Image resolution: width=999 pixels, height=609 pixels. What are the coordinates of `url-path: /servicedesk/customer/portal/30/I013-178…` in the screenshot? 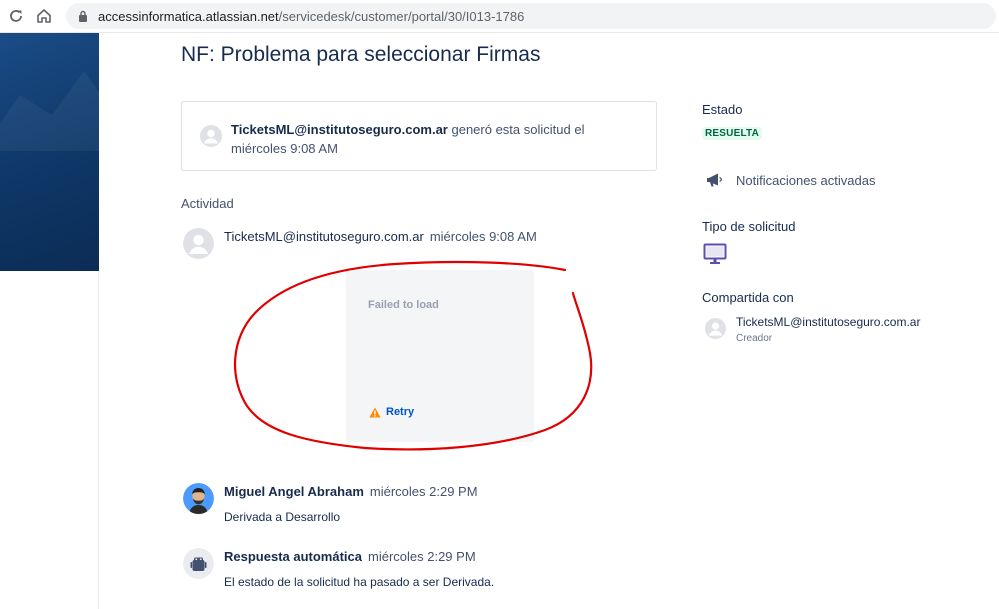 It's located at (401, 16).